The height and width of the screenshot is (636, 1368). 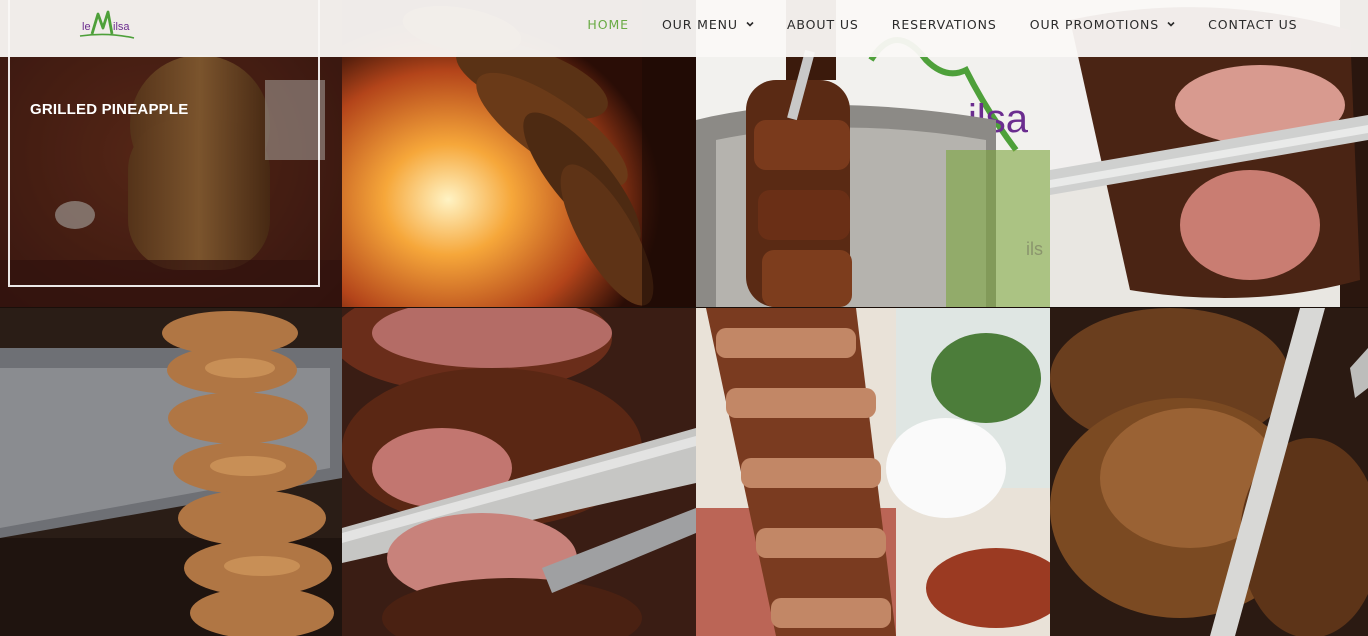 I want to click on pork-belly-image, so click(x=873, y=472).